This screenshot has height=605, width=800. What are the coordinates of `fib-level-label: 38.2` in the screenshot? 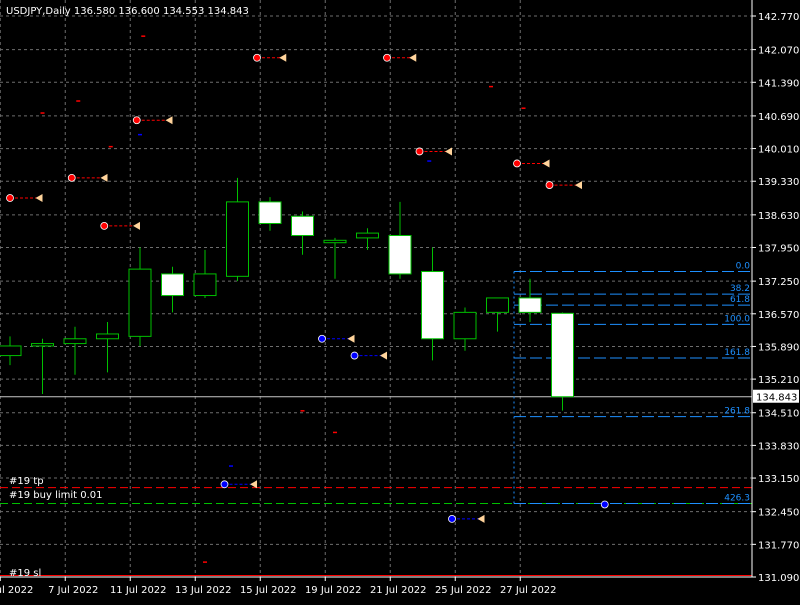 It's located at (740, 289).